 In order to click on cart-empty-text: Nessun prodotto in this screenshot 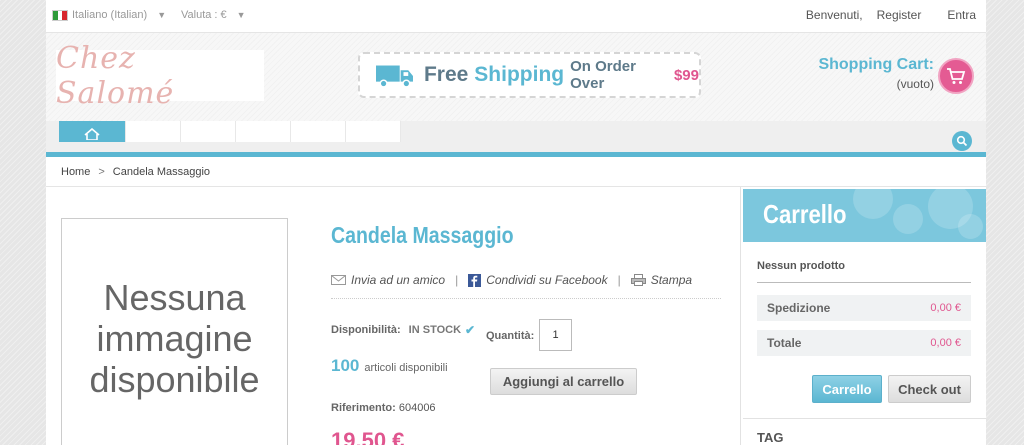, I will do `click(801, 266)`.